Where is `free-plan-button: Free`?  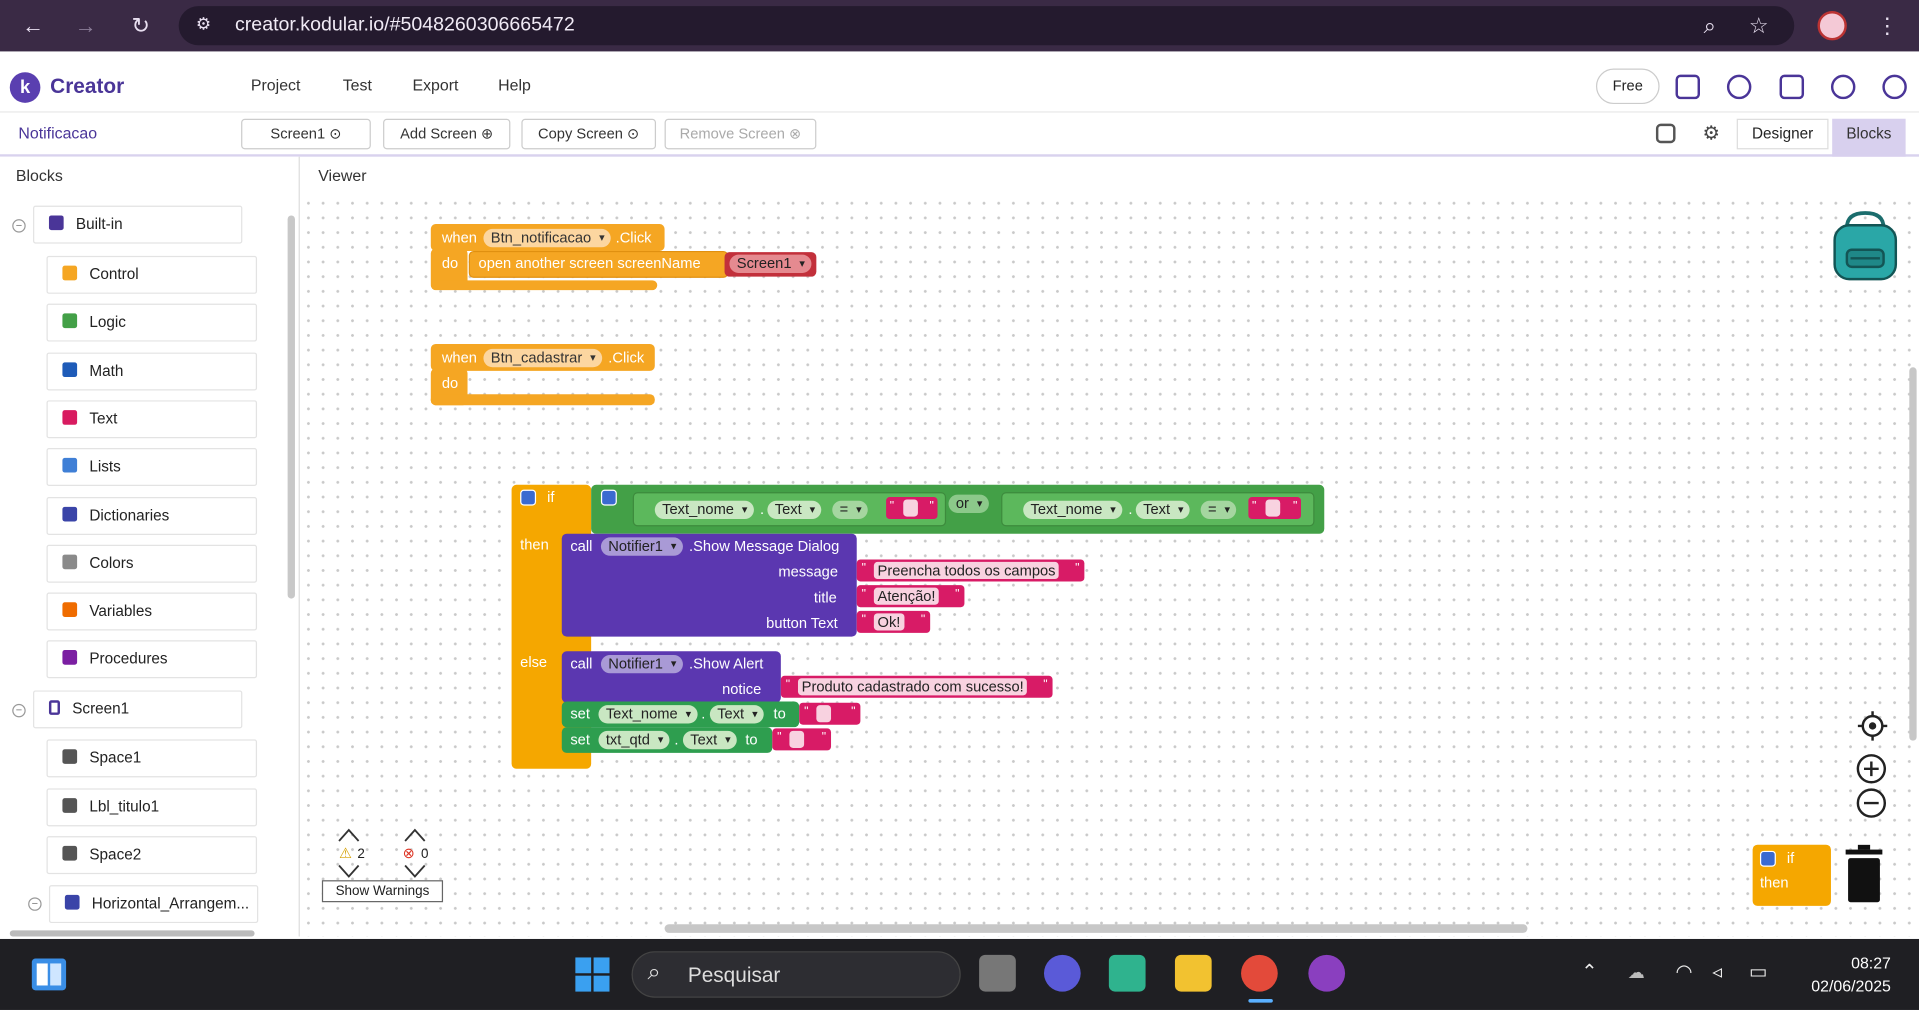 free-plan-button: Free is located at coordinates (1627, 86).